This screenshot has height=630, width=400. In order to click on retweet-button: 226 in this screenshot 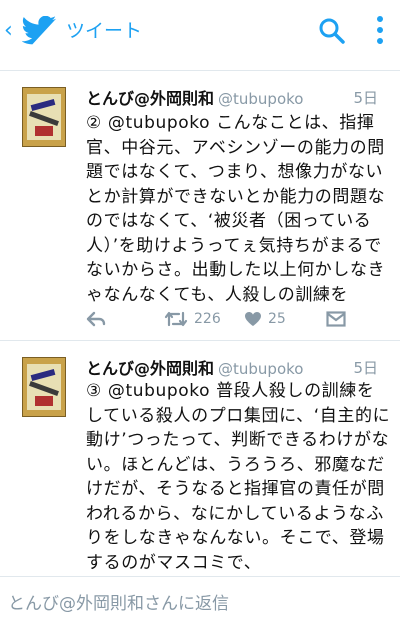, I will do `click(204, 319)`.